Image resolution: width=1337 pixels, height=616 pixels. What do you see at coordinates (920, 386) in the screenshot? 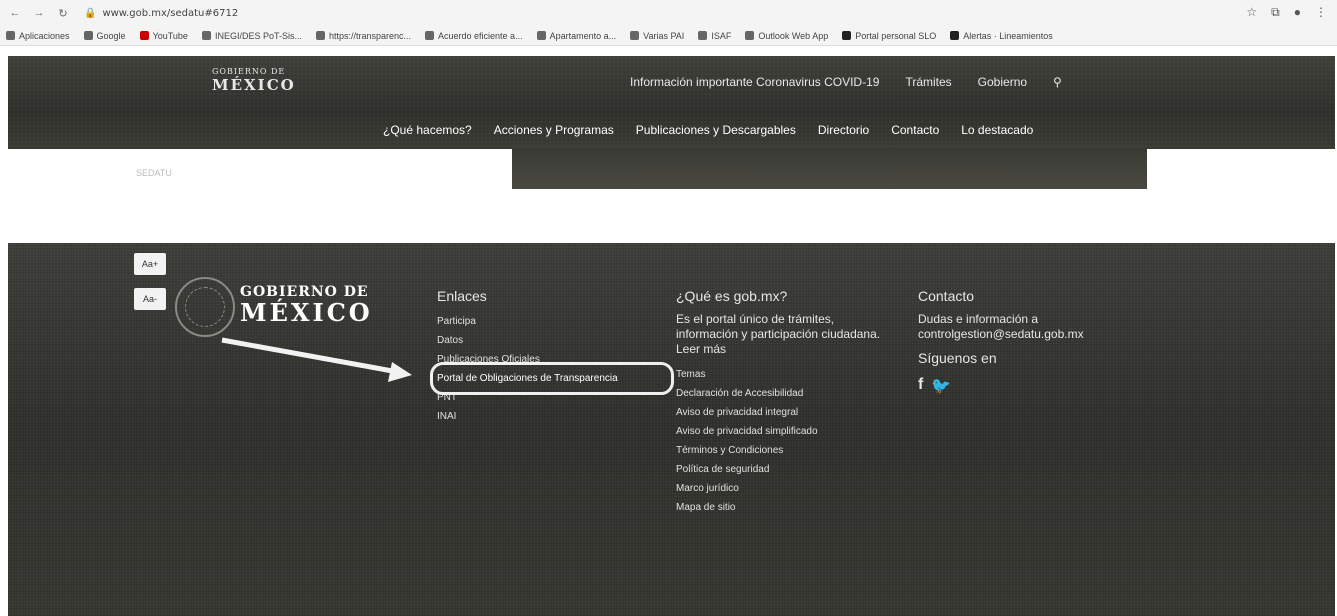
I see `facebook-icon: f` at bounding box center [920, 386].